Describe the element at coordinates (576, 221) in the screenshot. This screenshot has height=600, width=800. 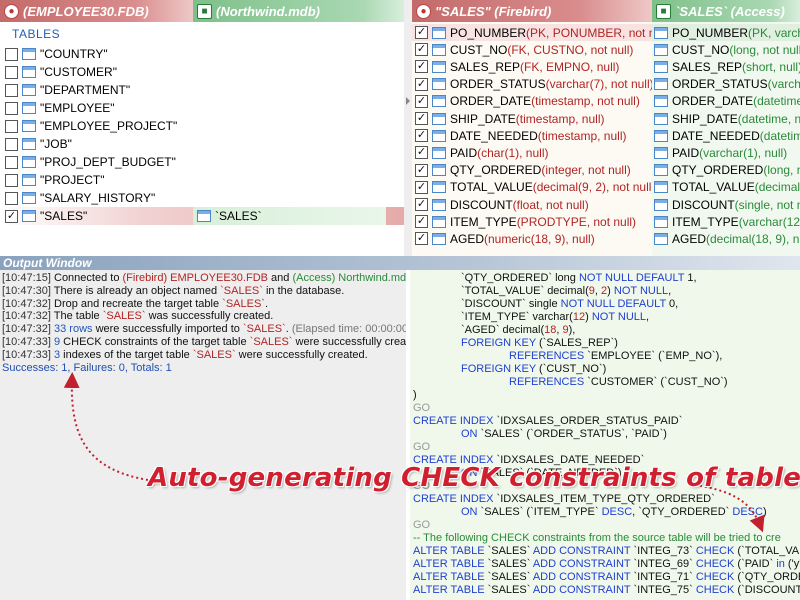
I see `field-type: (PRODTYPE, not null)` at that location.